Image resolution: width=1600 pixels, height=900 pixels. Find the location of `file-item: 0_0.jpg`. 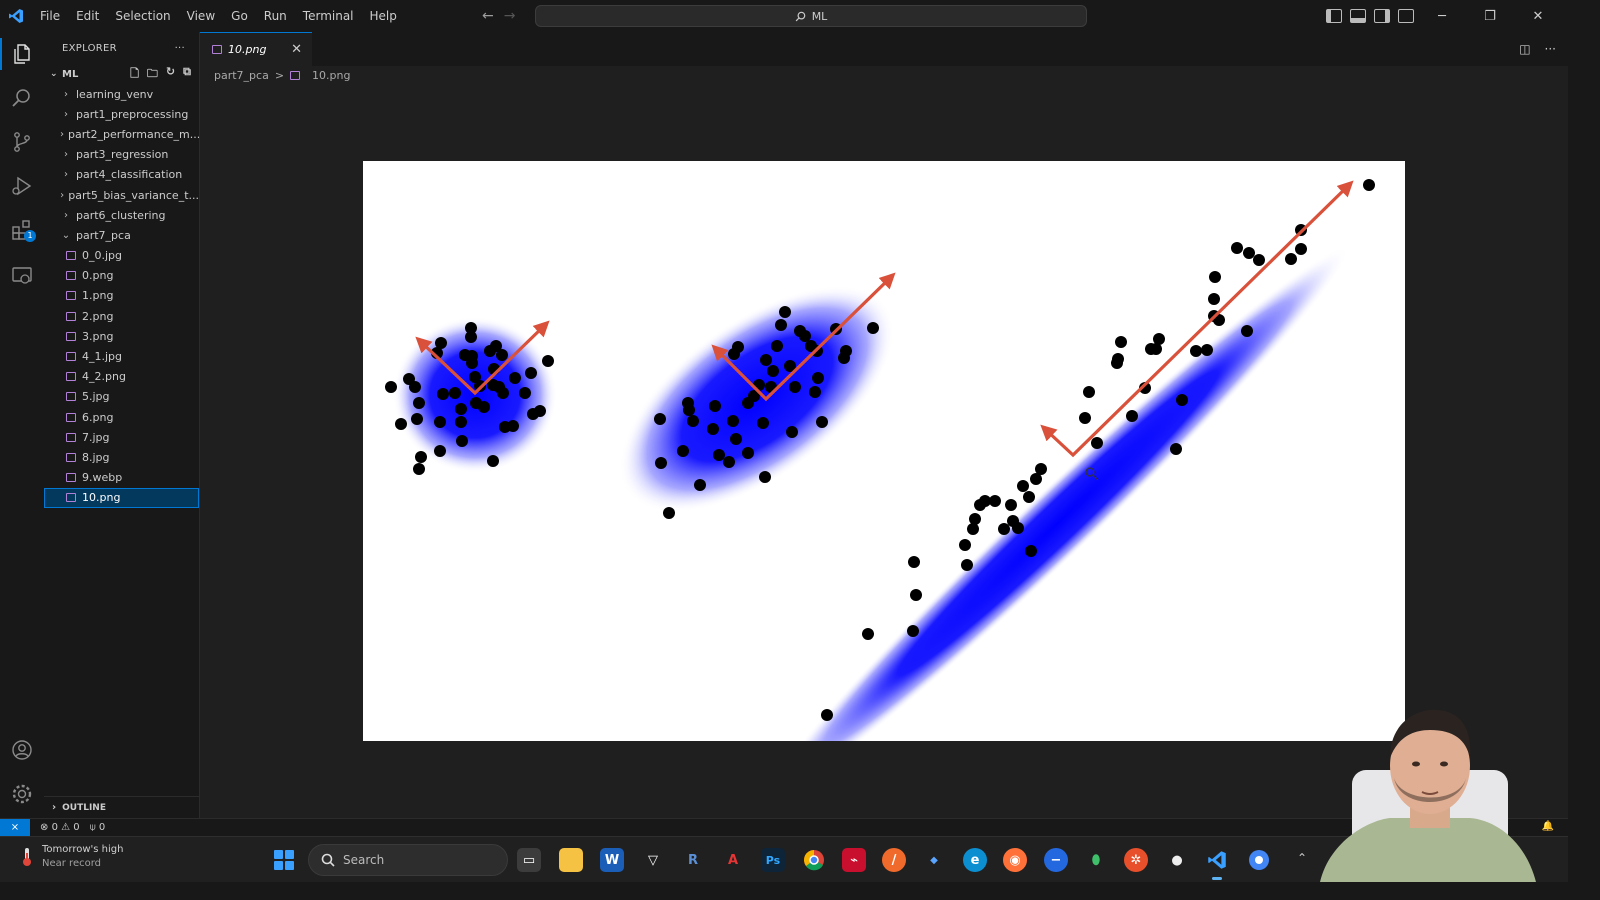

file-item: 0_0.jpg is located at coordinates (121, 256).